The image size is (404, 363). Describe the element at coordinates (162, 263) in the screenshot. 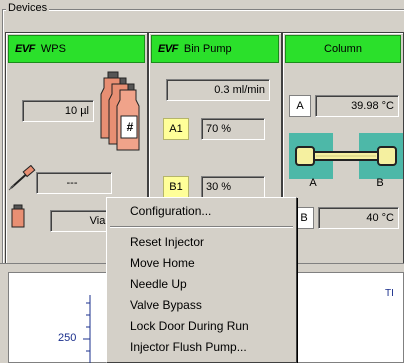

I see `menu-item-move-home-label: Move Home` at that location.